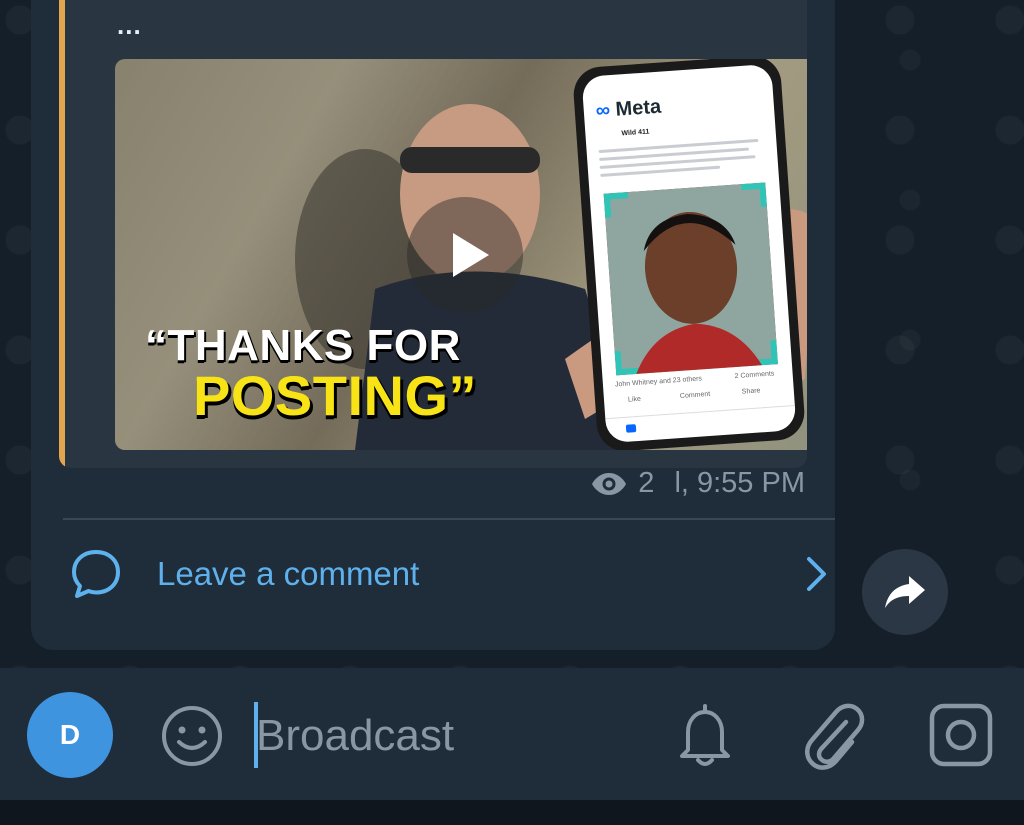 This screenshot has height=825, width=1024. I want to click on phone-comment-action: Comment, so click(695, 395).